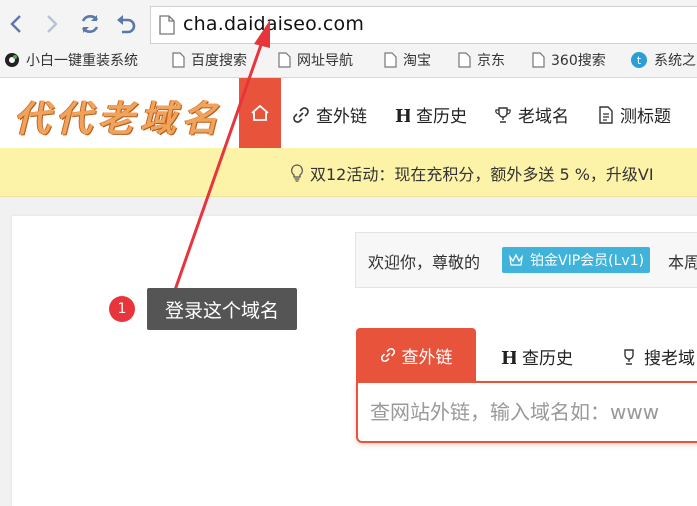 This screenshot has height=506, width=697. Describe the element at coordinates (417, 61) in the screenshot. I see `bookmark-label: 淘宝` at that location.